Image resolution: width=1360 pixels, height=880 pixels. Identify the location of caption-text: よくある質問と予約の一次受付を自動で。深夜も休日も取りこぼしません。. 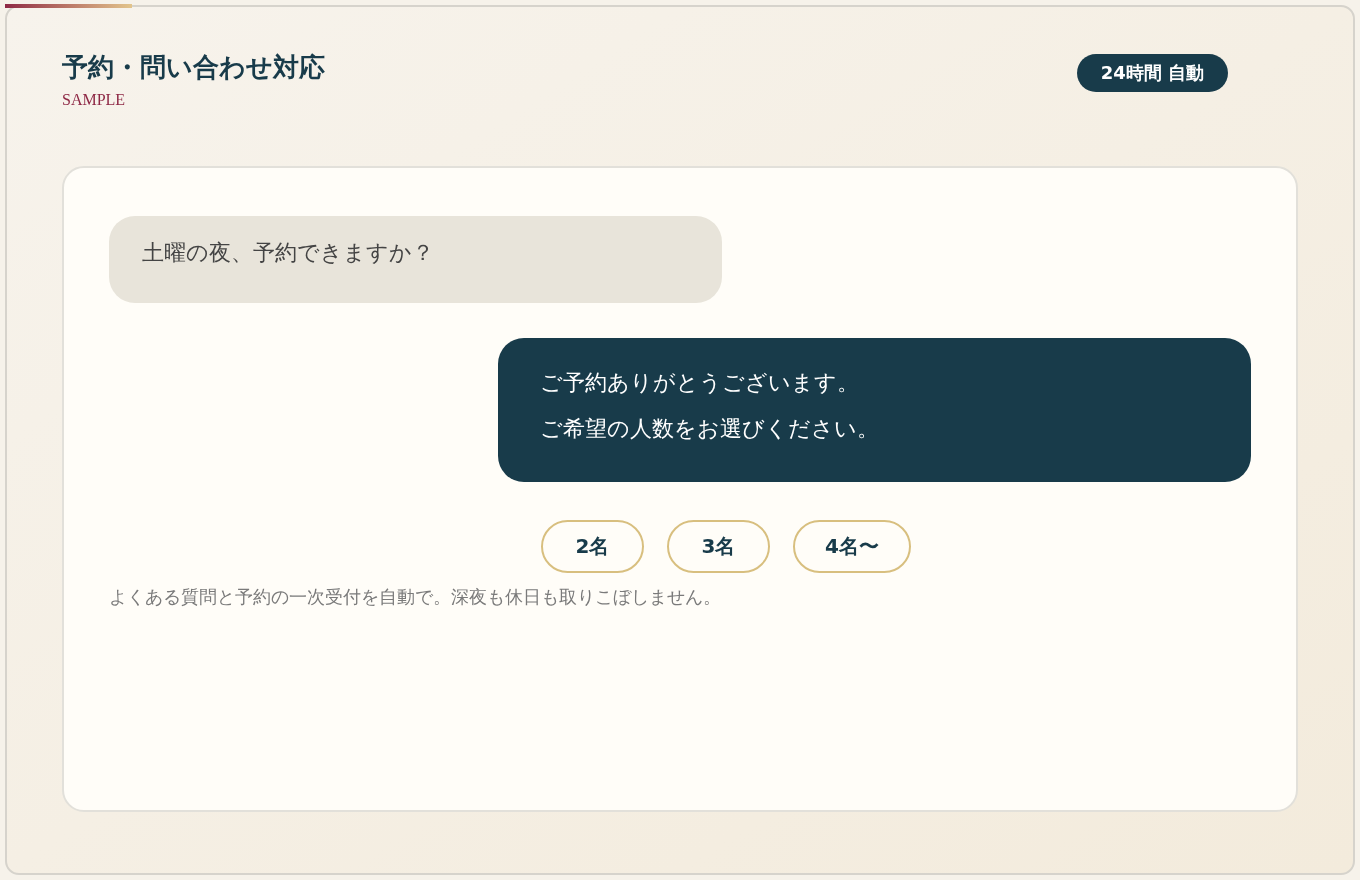
(415, 596).